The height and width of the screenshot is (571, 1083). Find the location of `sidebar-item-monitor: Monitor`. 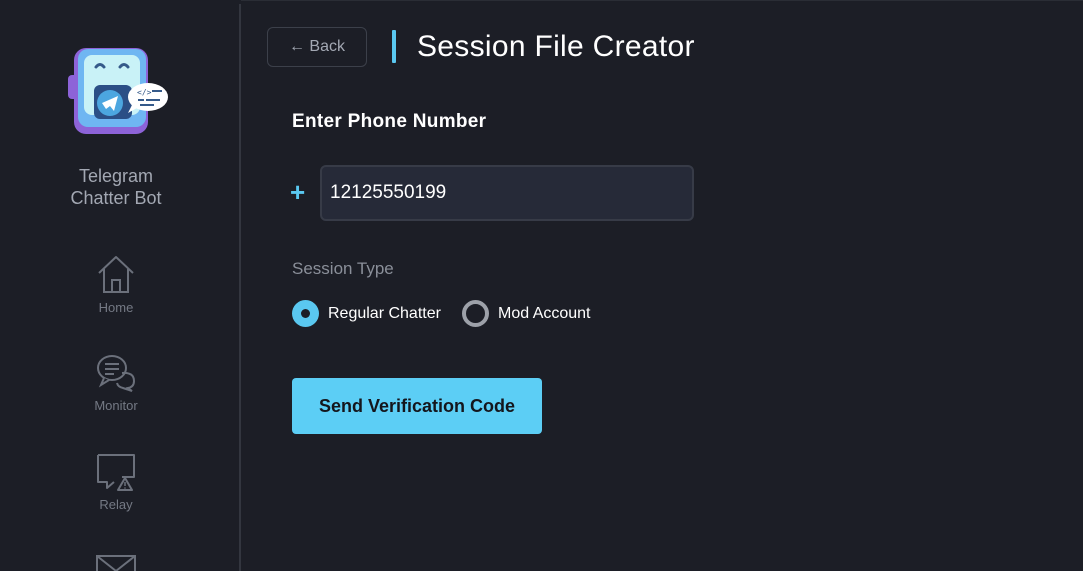

sidebar-item-monitor: Monitor is located at coordinates (116, 383).